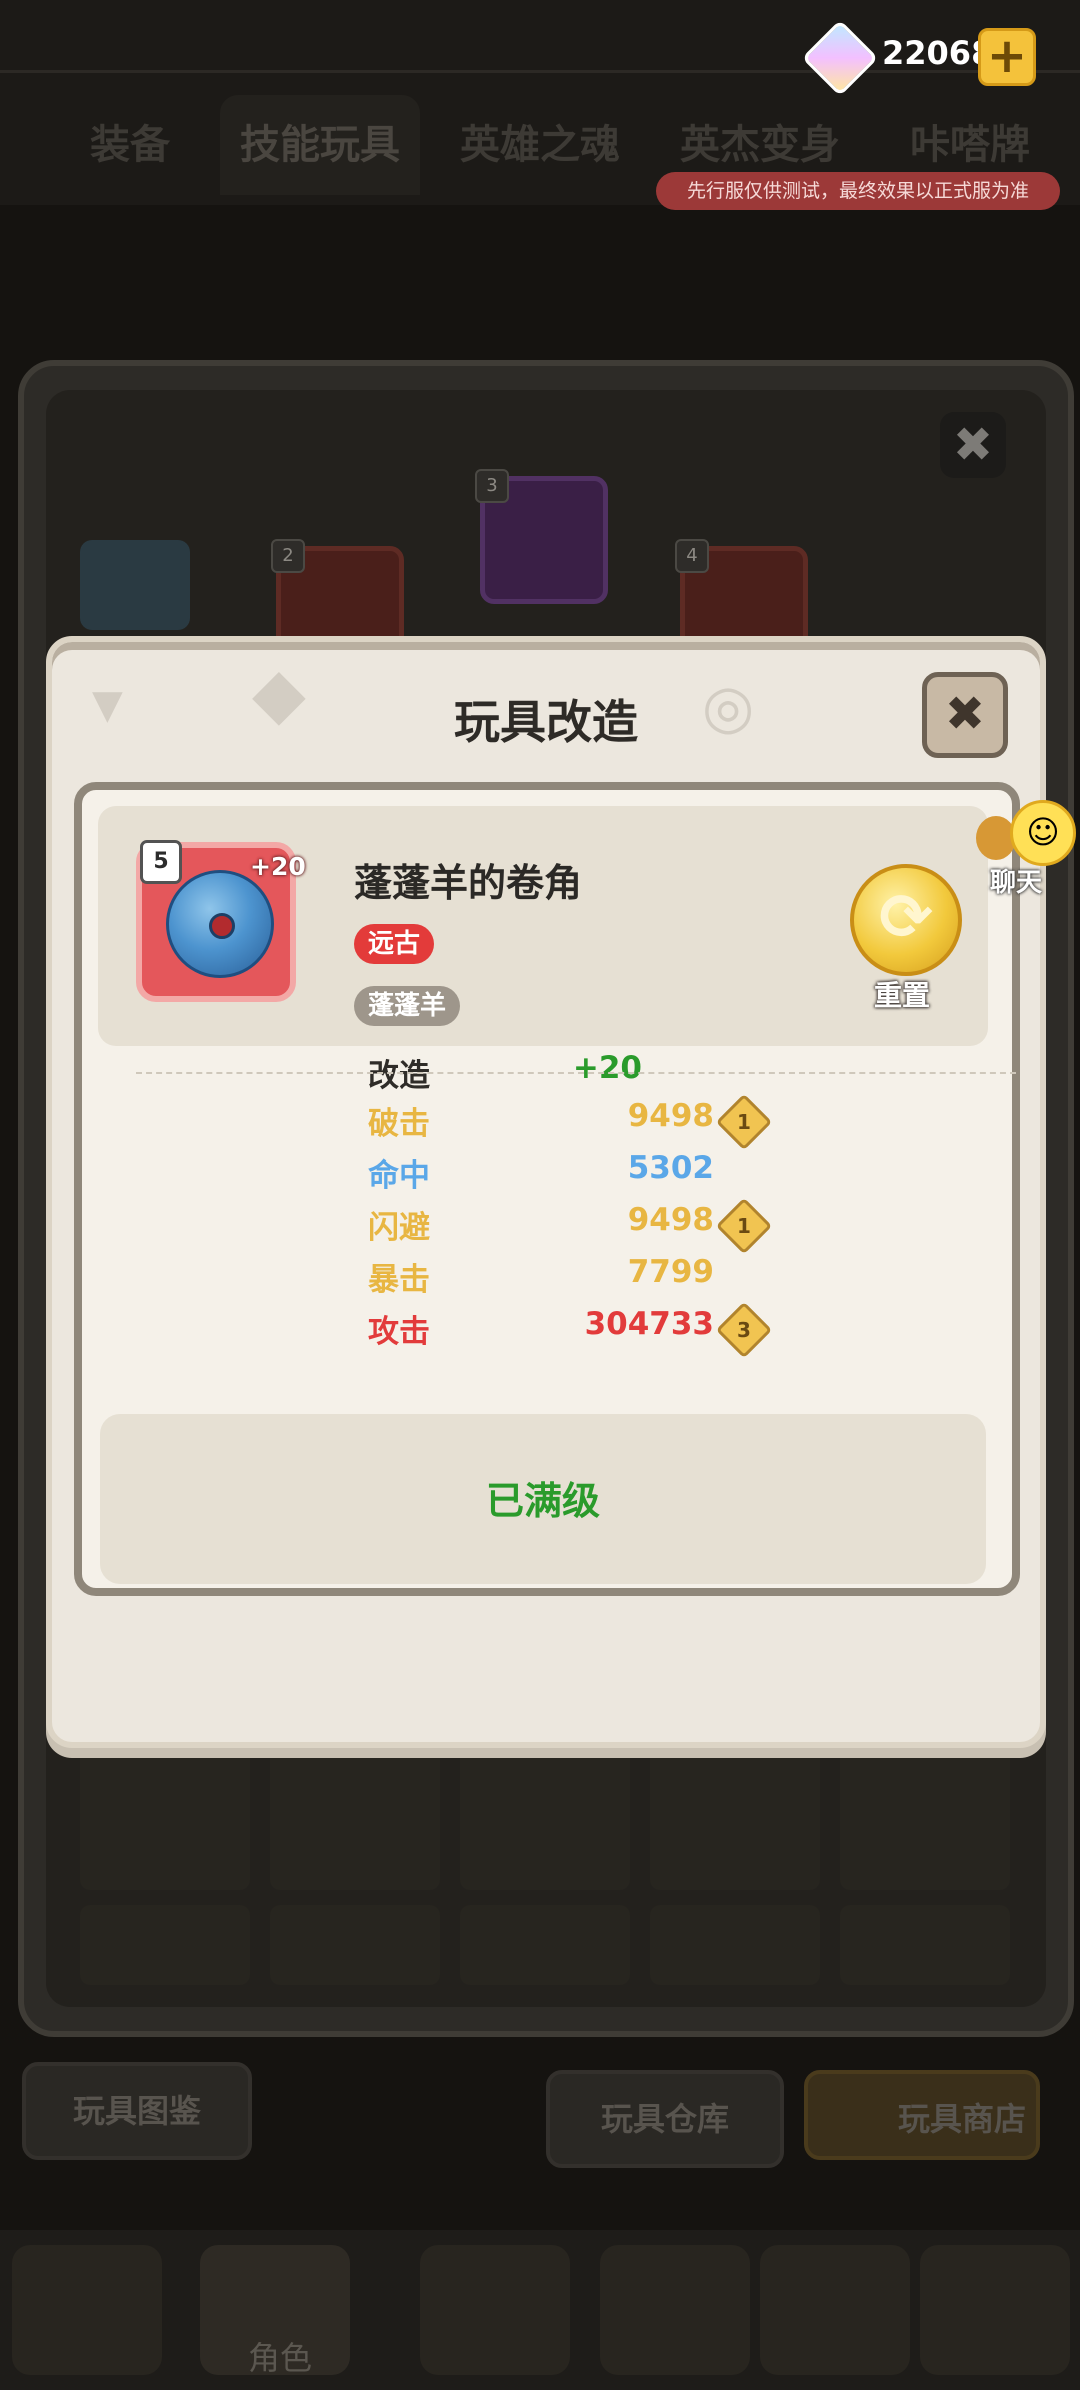 The height and width of the screenshot is (2390, 1080). Describe the element at coordinates (541, 536) in the screenshot. I see `toy-slot-3: 3` at that location.